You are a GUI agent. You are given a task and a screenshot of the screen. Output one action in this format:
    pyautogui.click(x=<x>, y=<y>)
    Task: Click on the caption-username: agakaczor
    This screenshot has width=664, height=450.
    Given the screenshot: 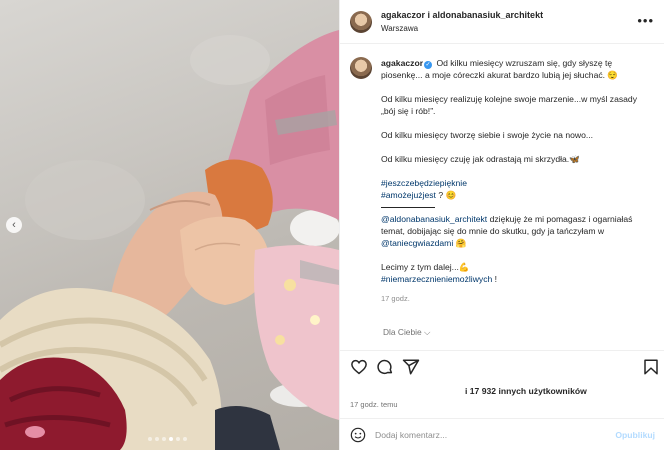 What is the action you would take?
    pyautogui.click(x=402, y=63)
    